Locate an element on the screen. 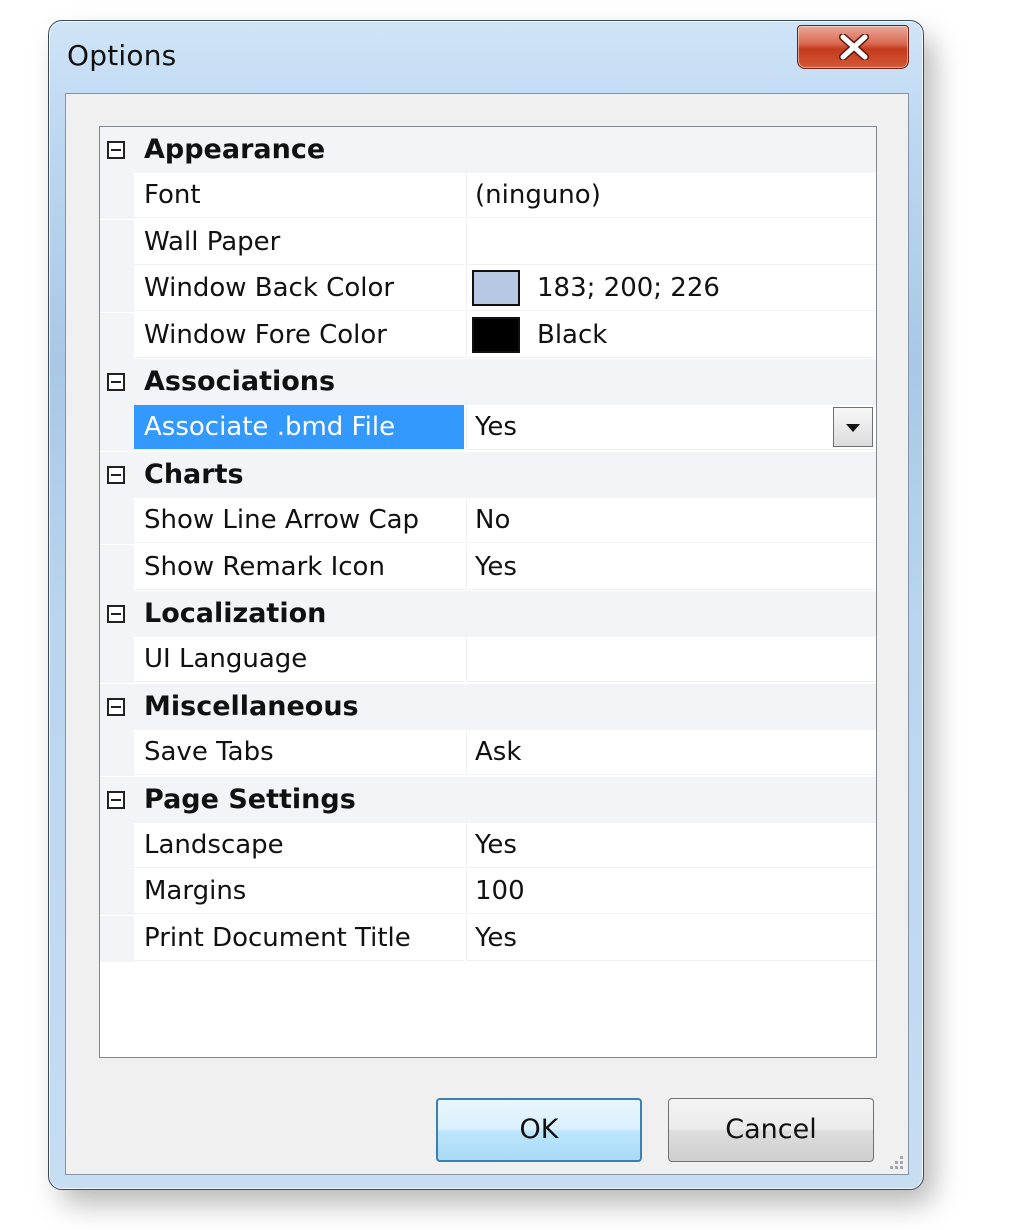  category-label: Page Settings is located at coordinates (250, 799).